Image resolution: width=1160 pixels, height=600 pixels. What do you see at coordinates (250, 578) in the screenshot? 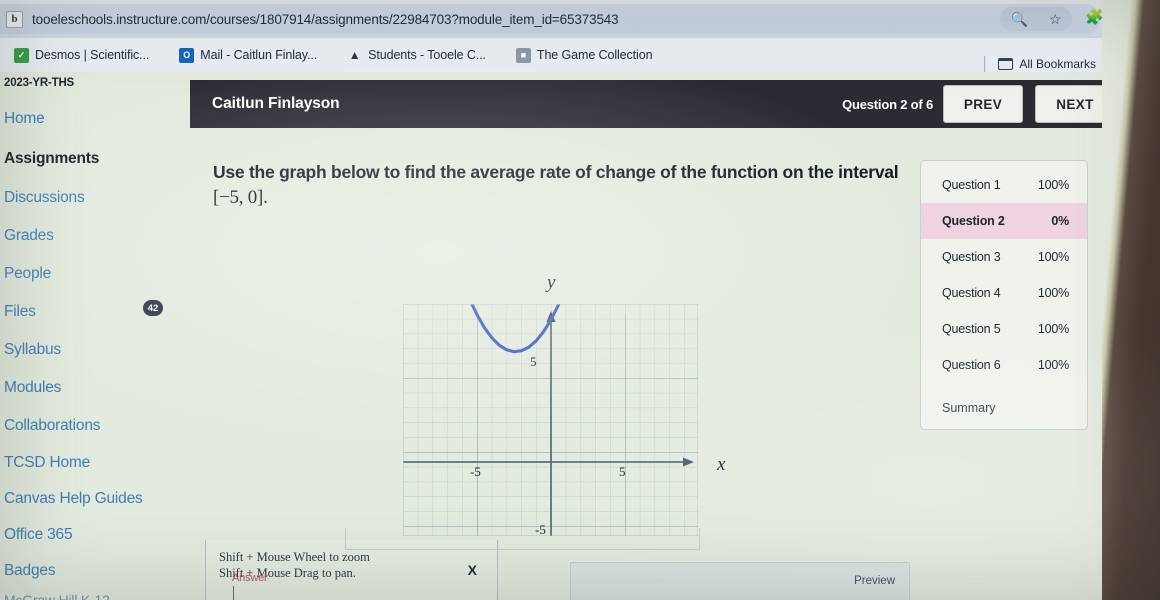
I see `answer-label: Answer` at bounding box center [250, 578].